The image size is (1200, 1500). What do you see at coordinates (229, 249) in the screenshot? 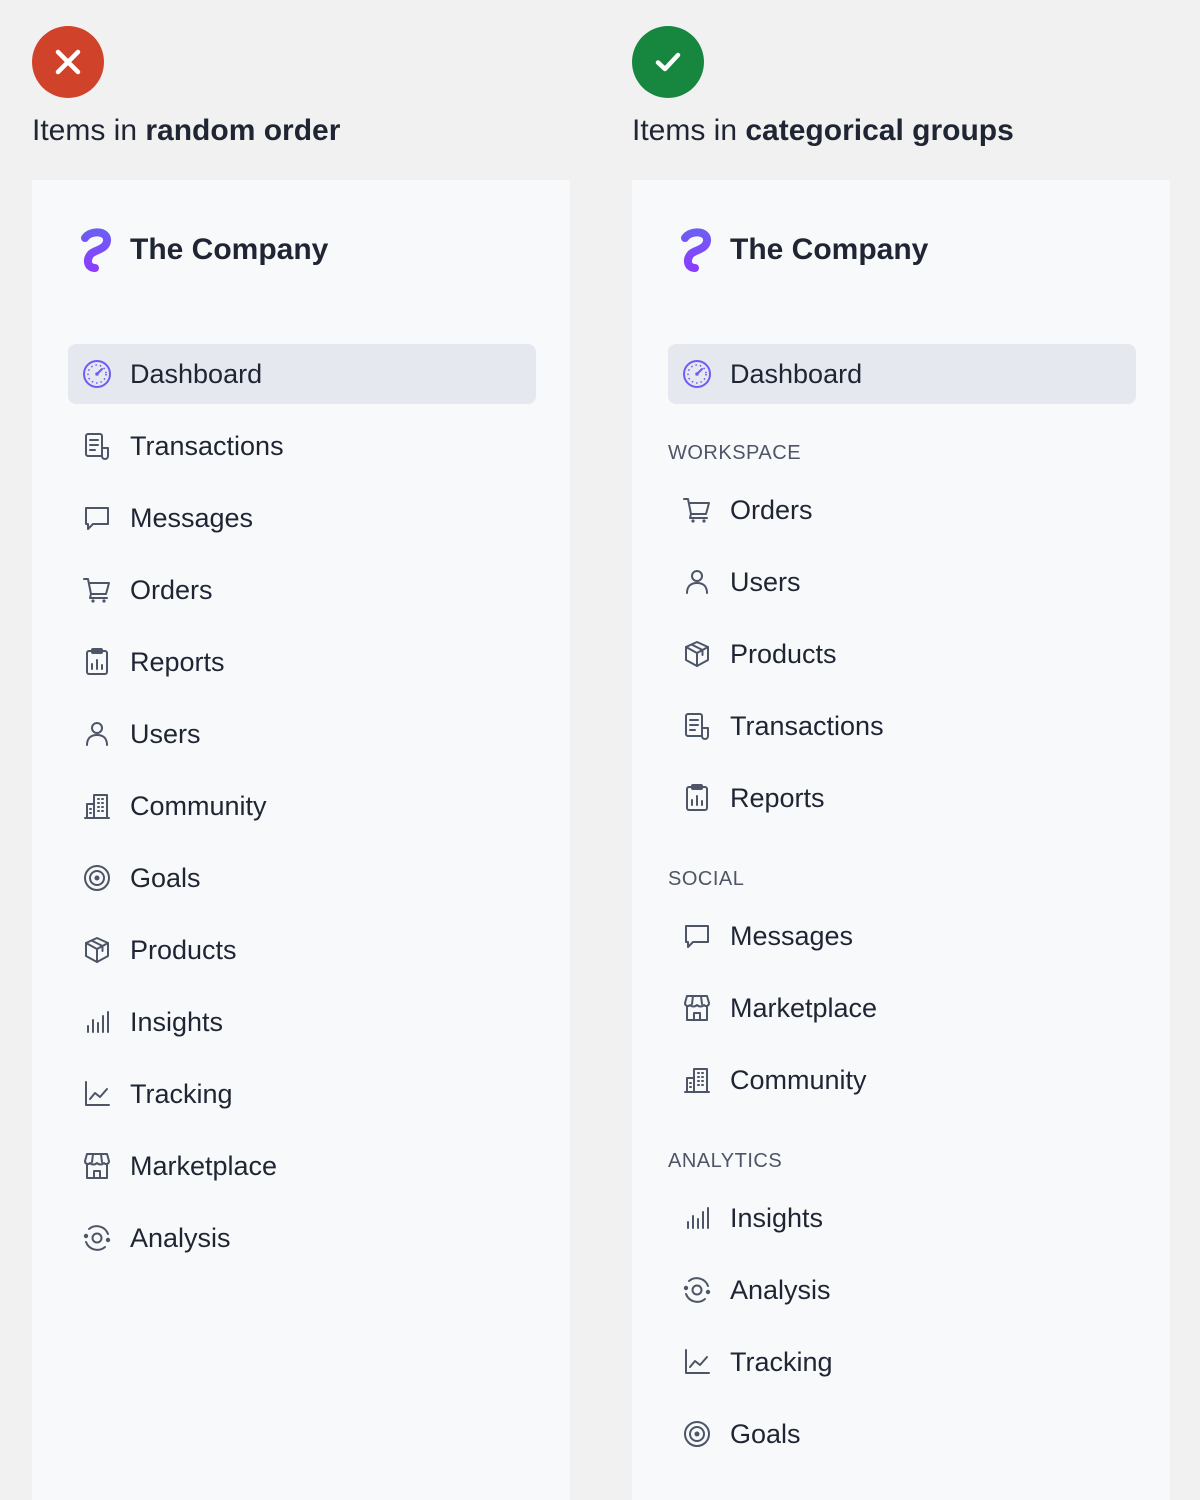
I see `brand-name: The Company` at bounding box center [229, 249].